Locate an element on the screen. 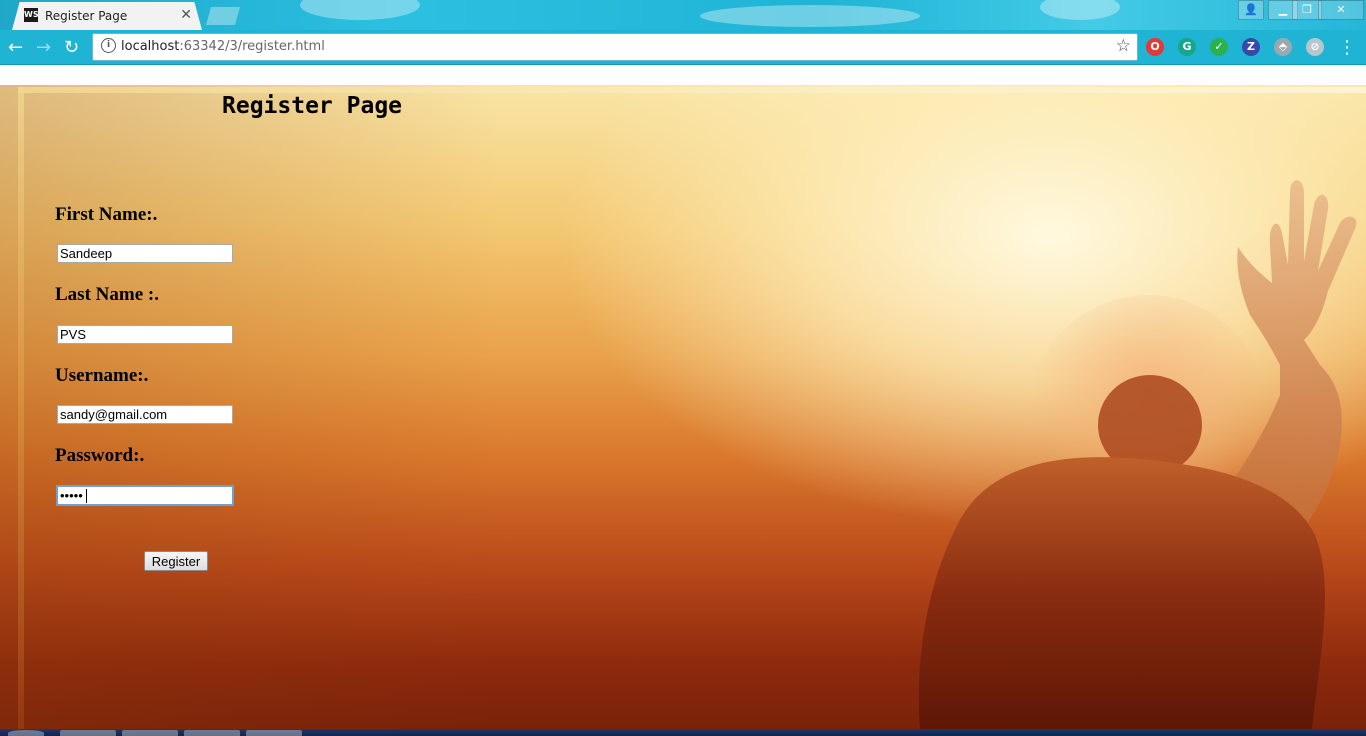  start-button is located at coordinates (26, 733).